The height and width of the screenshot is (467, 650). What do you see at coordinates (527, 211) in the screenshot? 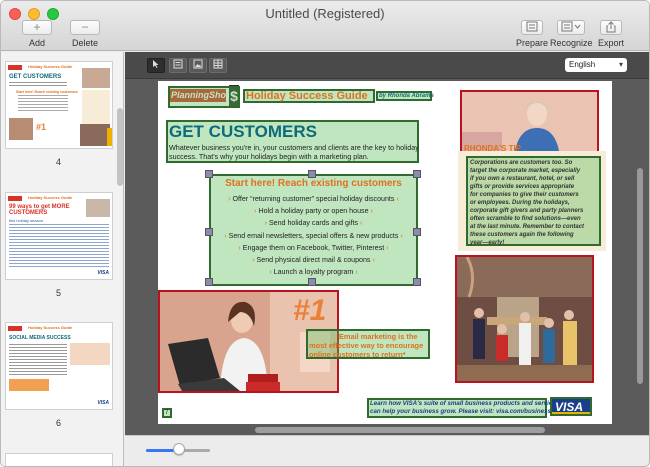
I see `tip-line: corporate gift givers and party planners` at bounding box center [527, 211].